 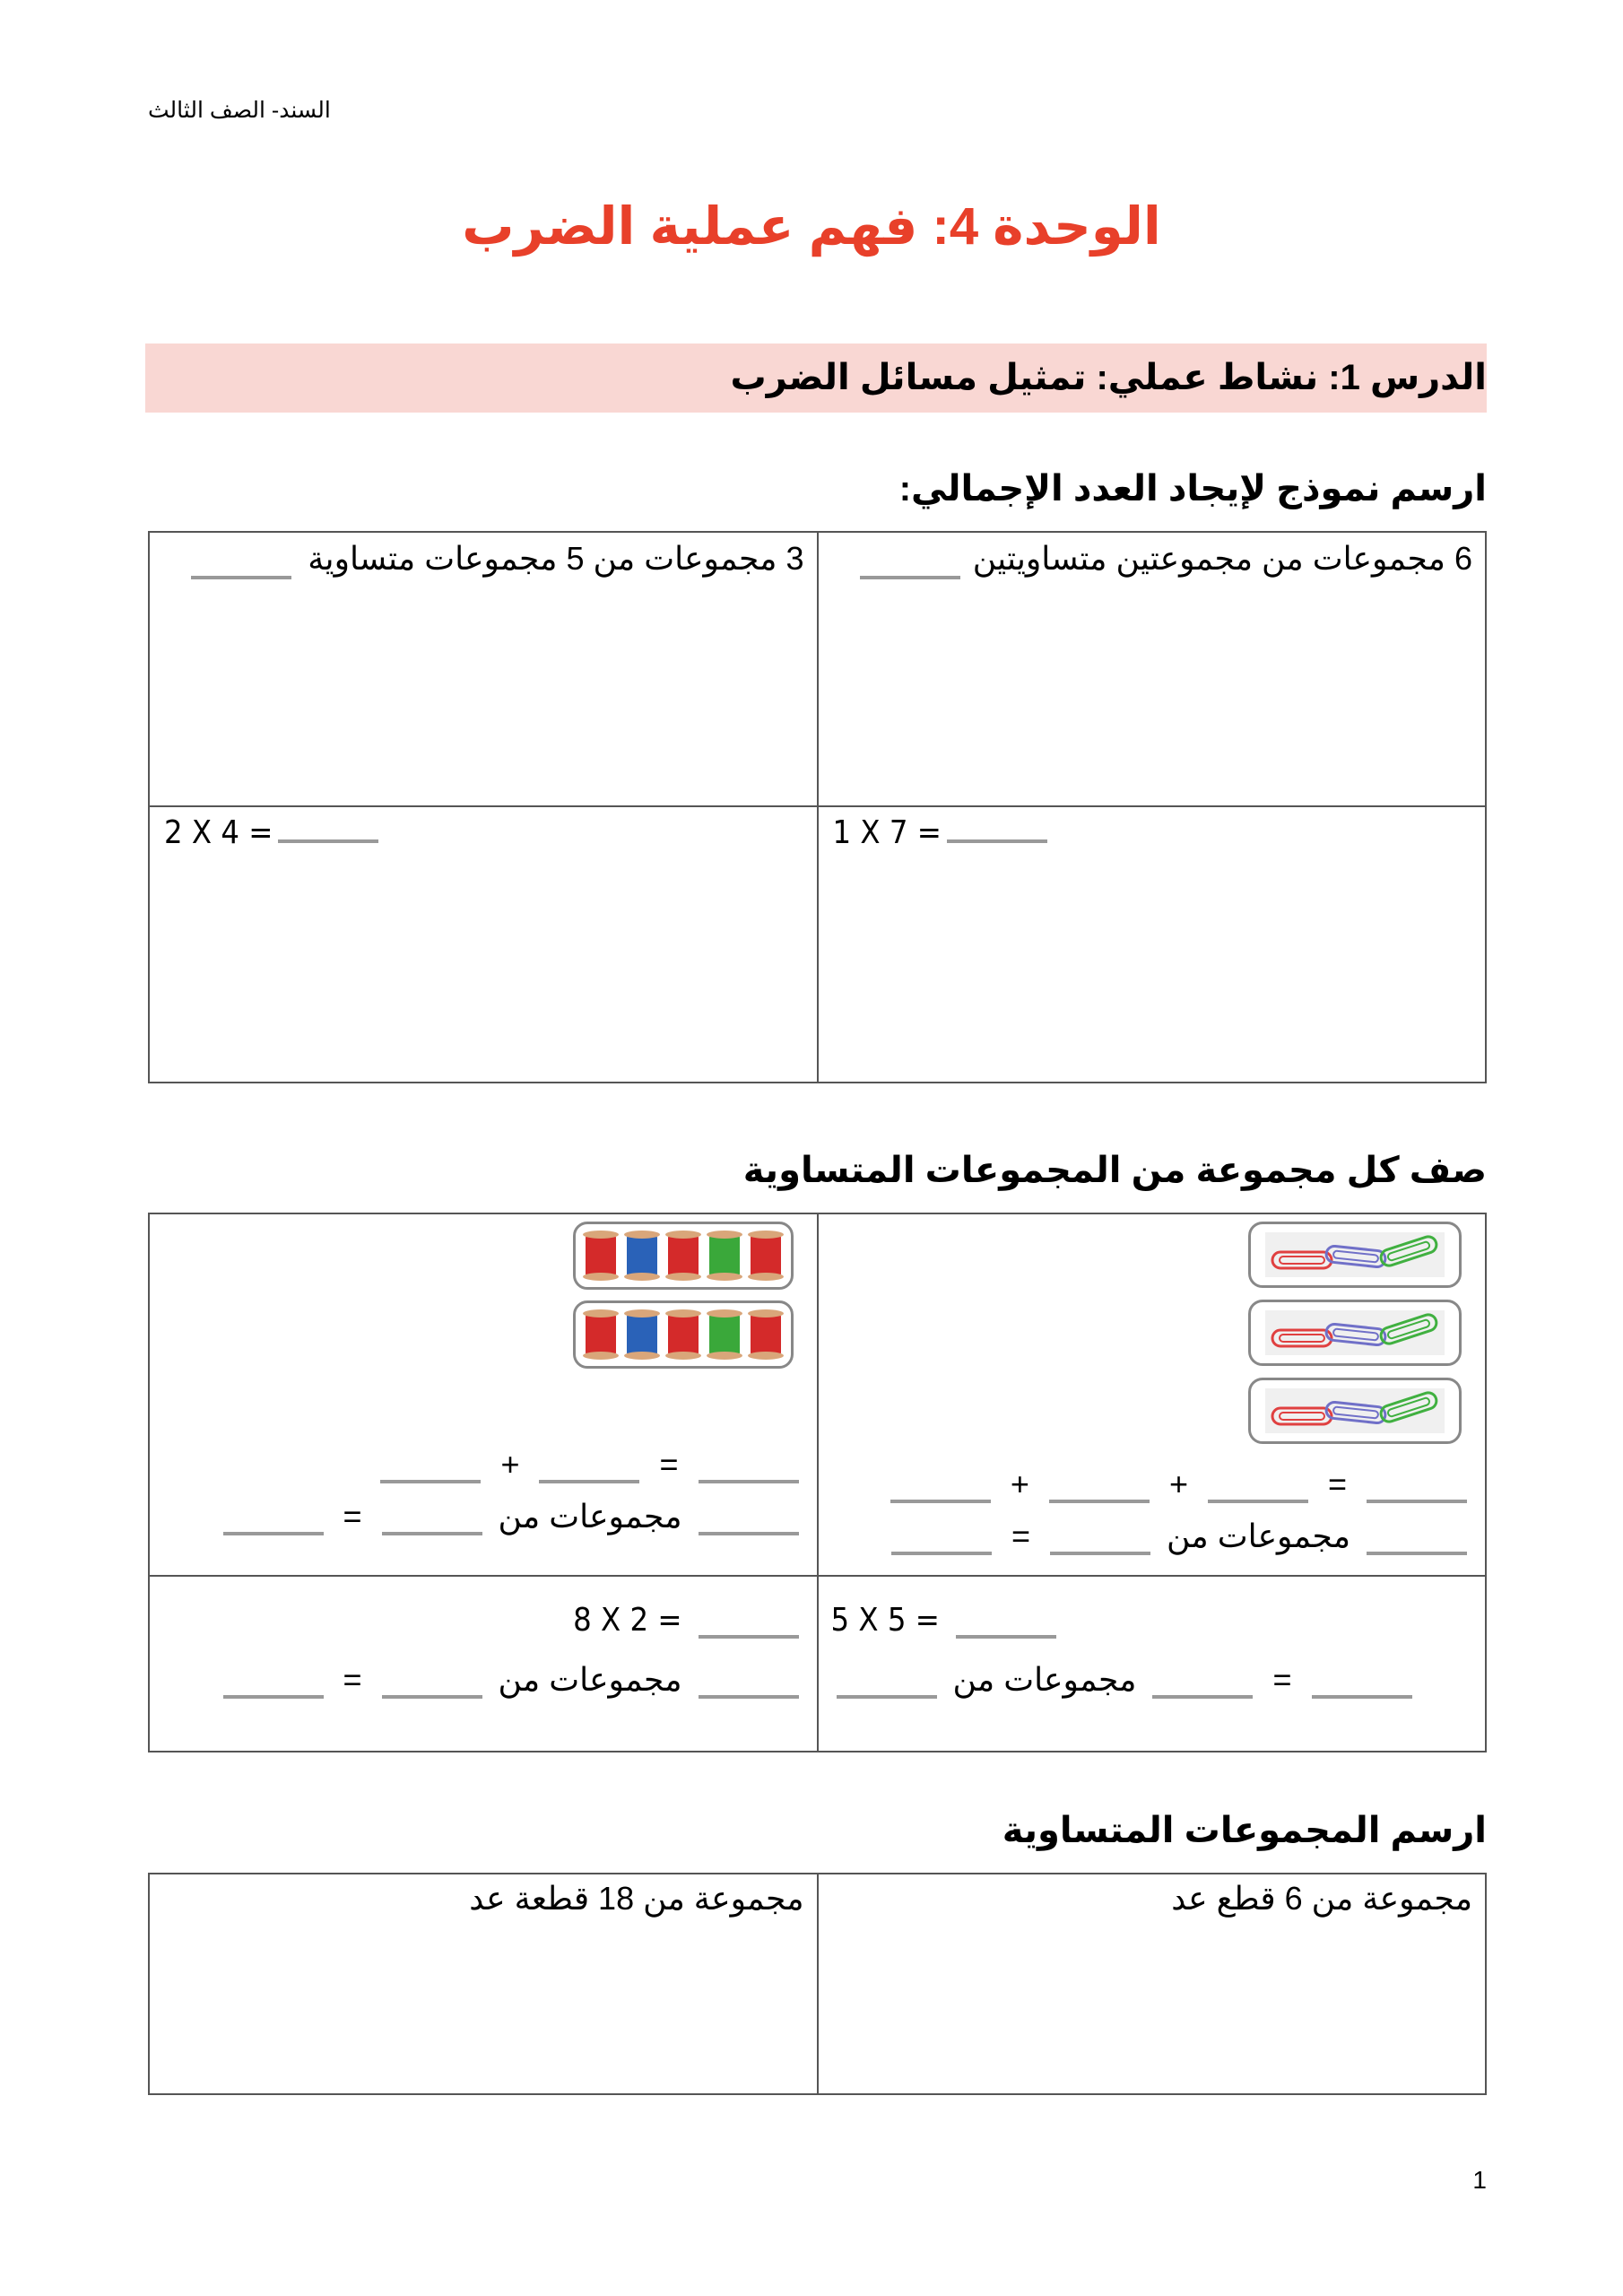 What do you see at coordinates (887, 832) in the screenshot?
I see `equation-text: 1 X 7 =` at bounding box center [887, 832].